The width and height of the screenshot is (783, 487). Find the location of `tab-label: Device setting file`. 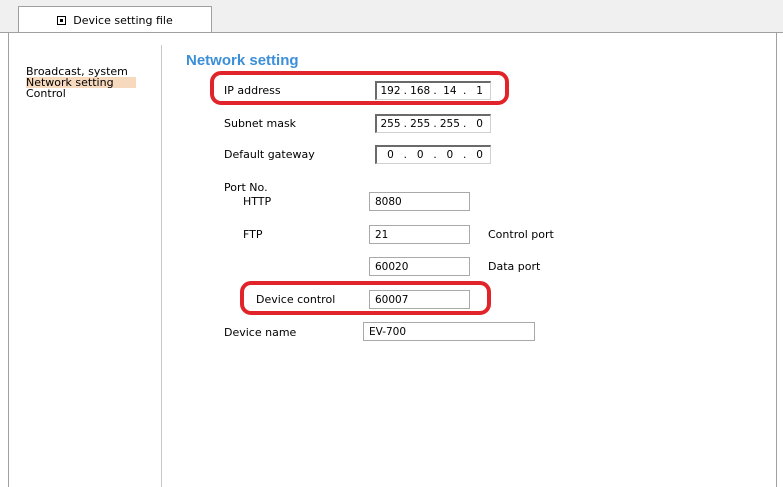

tab-label: Device setting file is located at coordinates (123, 20).